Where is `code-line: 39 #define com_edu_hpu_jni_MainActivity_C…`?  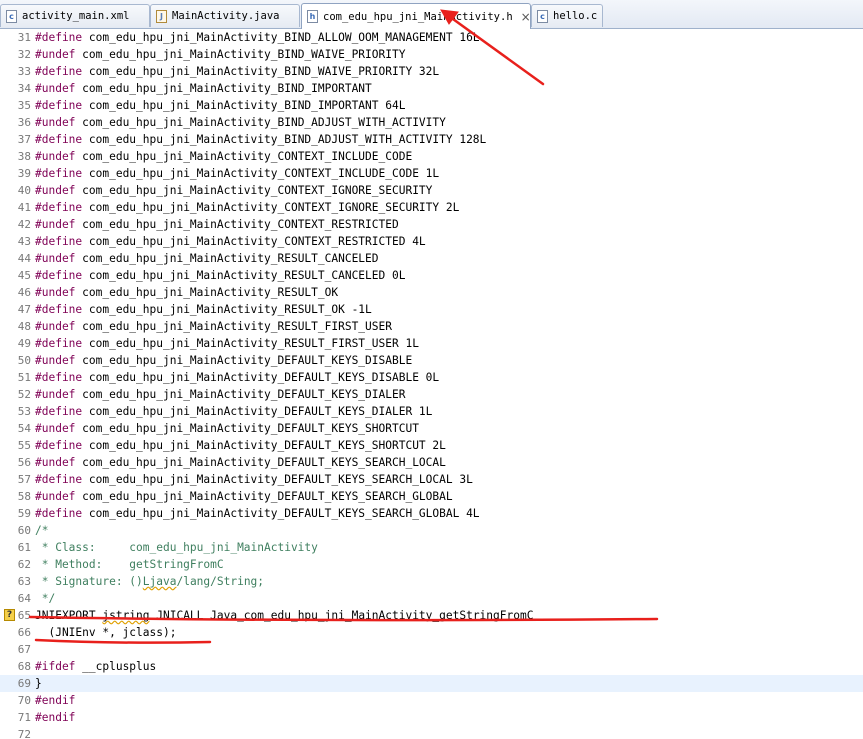 code-line: 39 #define com_edu_hpu_jni_MainActivity_C… is located at coordinates (431, 173).